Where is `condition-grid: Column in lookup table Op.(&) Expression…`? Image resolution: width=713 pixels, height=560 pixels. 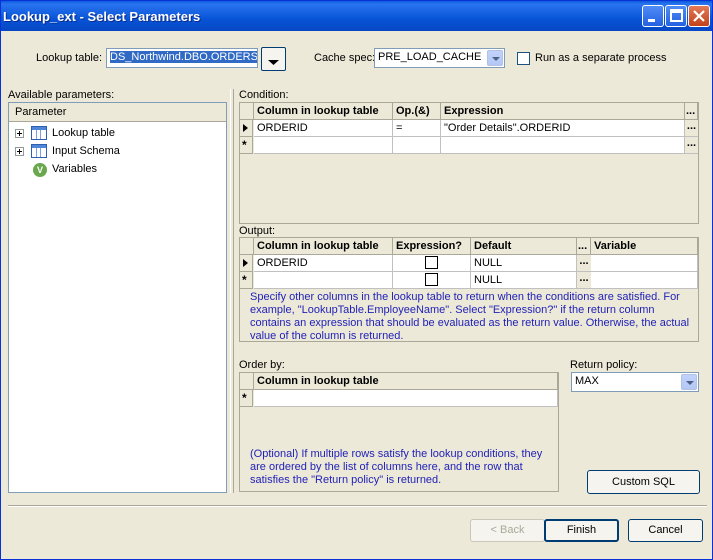
condition-grid: Column in lookup table Op.(&) Expression… is located at coordinates (469, 163).